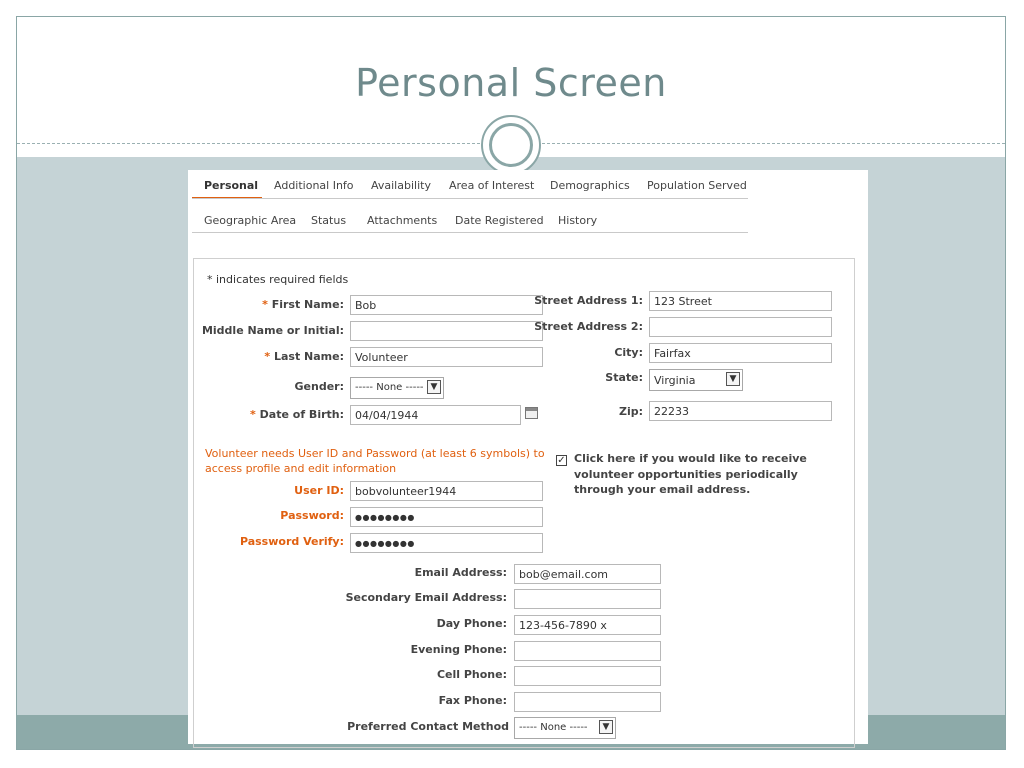 The height and width of the screenshot is (768, 1024). I want to click on day-phone-input, so click(587, 625).